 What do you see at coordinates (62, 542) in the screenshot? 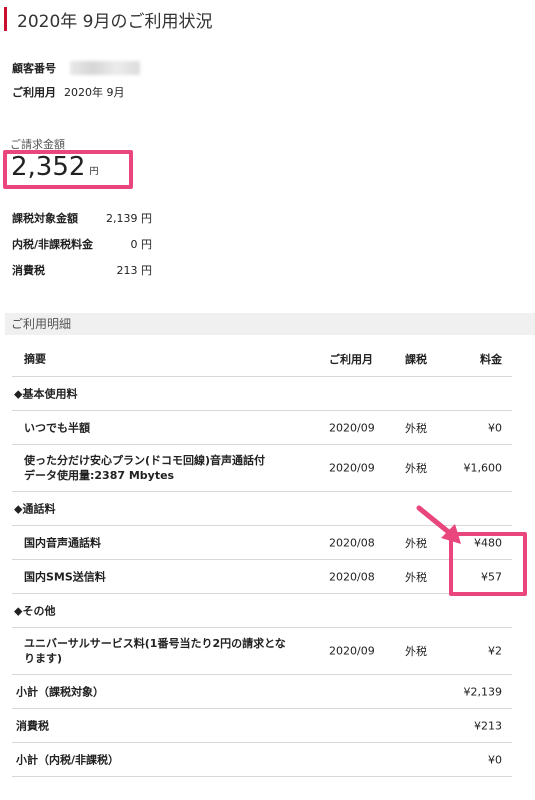
I see `item-desc: 国内音声通話料` at bounding box center [62, 542].